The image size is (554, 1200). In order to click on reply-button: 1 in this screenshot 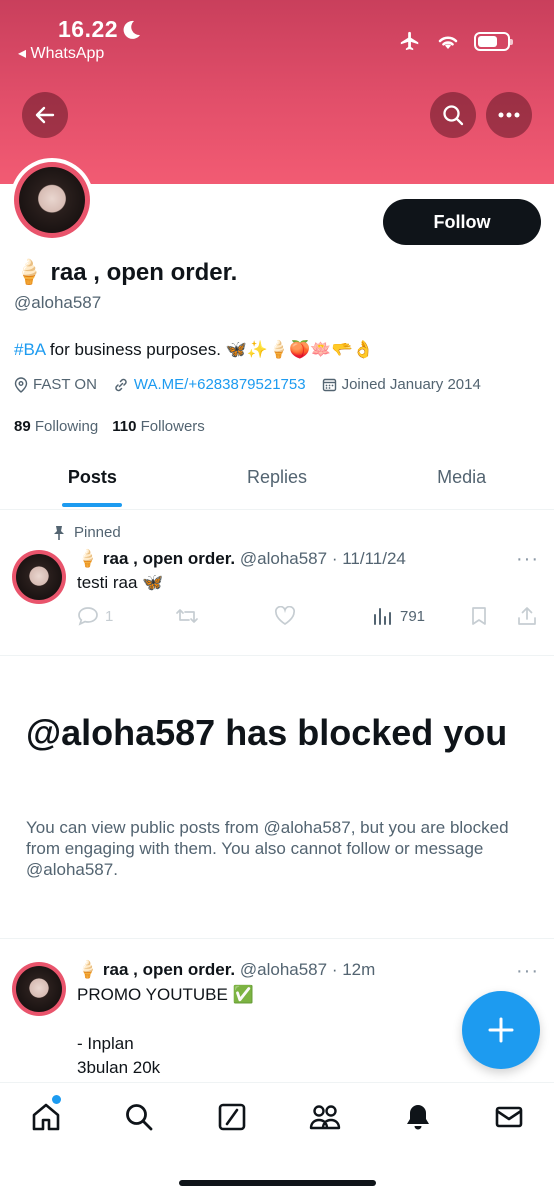, I will do `click(95, 616)`.